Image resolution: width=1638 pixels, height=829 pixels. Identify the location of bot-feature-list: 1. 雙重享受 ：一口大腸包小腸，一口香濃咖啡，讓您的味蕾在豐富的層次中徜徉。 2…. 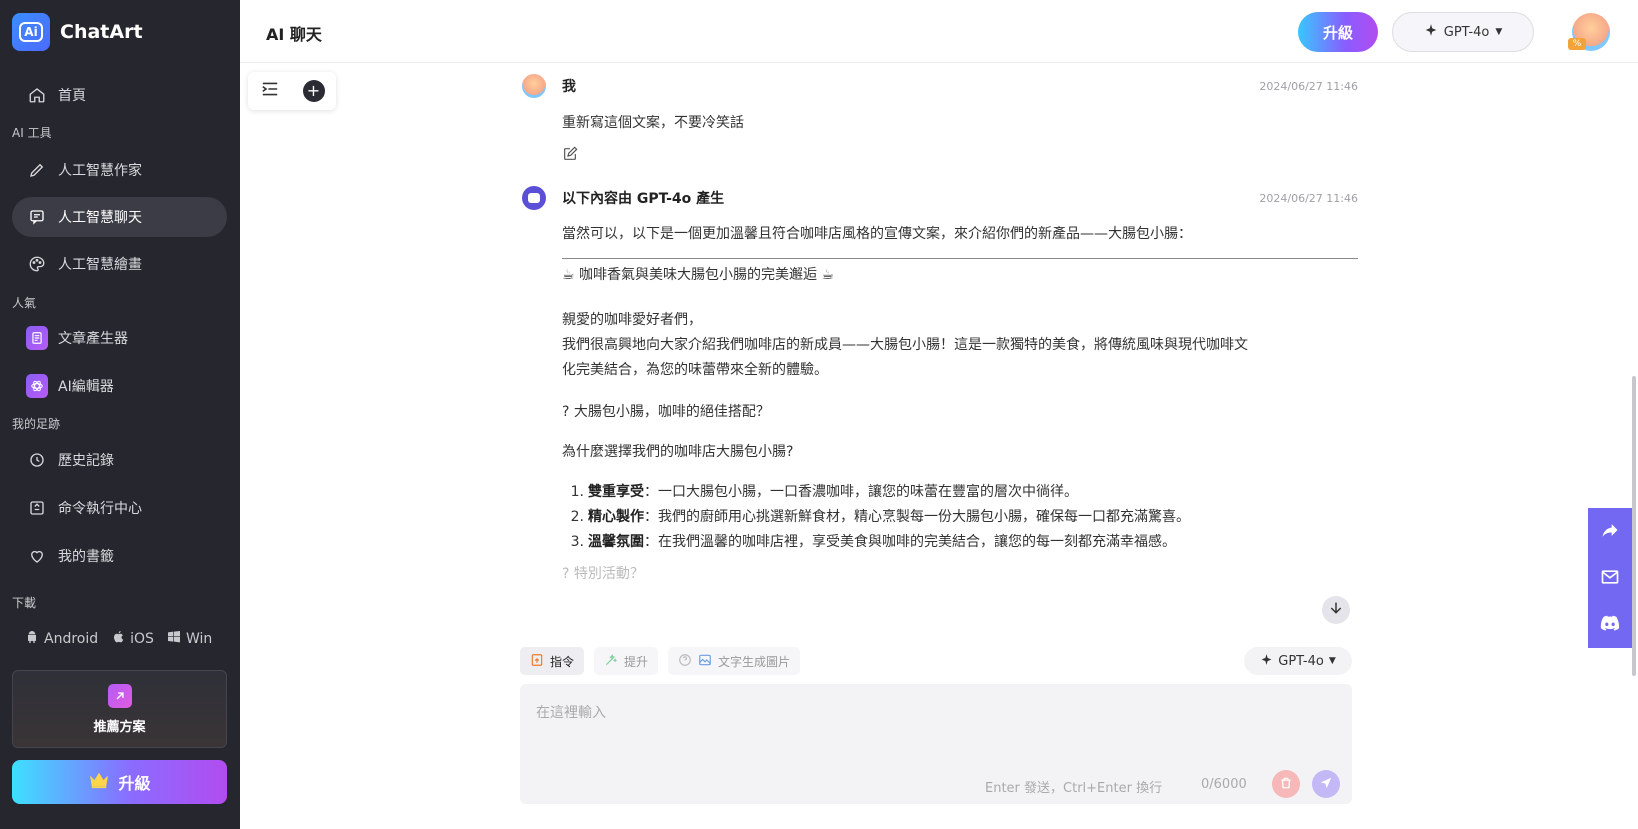
(876, 517).